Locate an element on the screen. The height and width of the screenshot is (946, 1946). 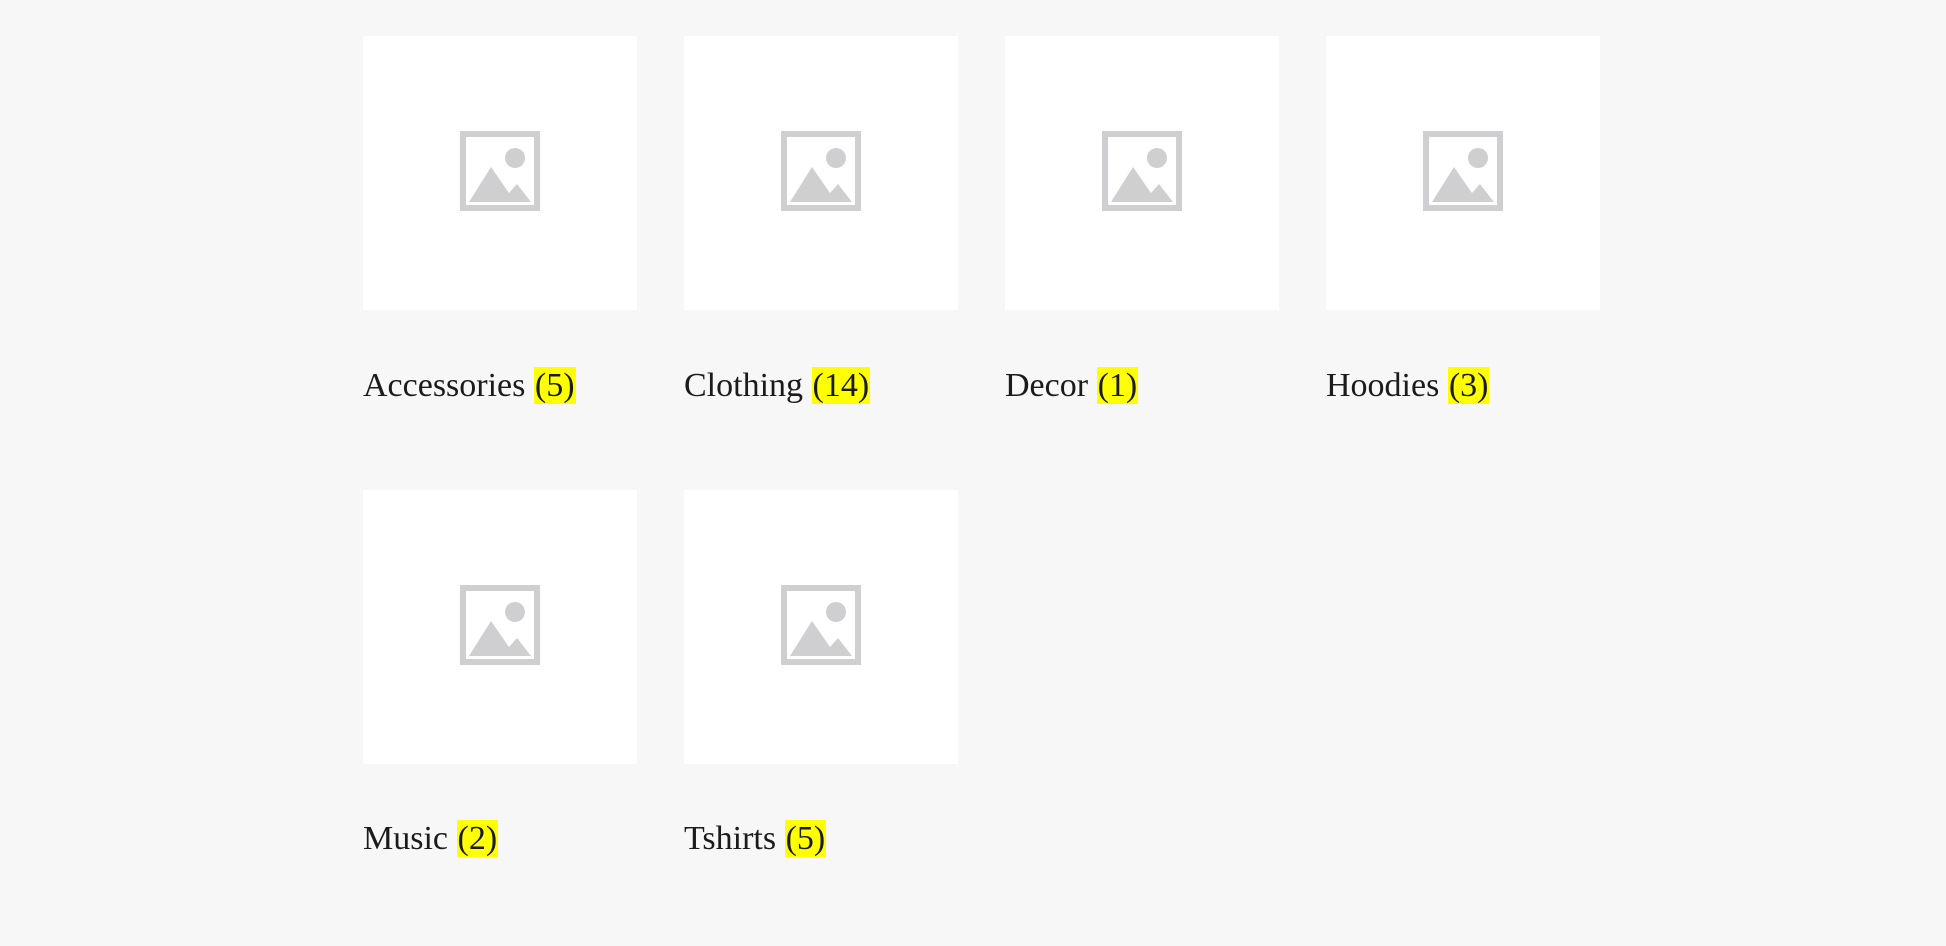
category-name: Tshirts is located at coordinates (730, 839).